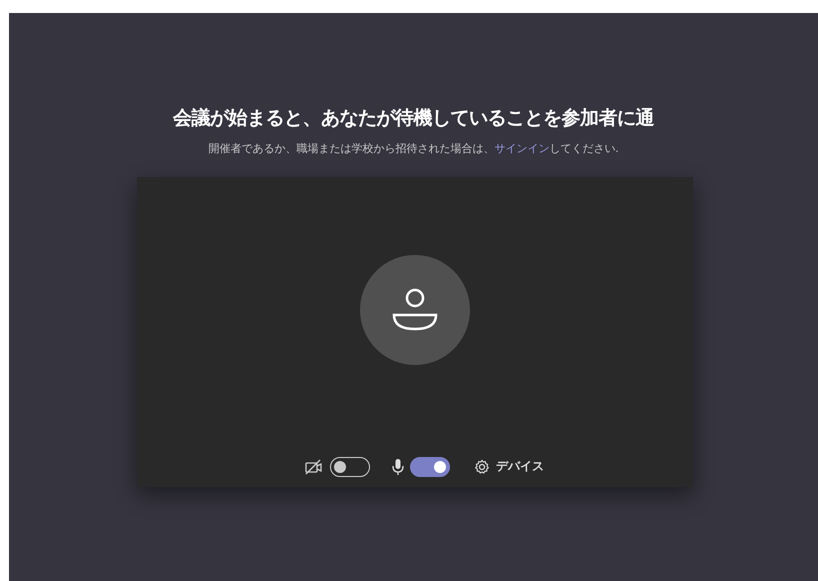 The width and height of the screenshot is (818, 581). Describe the element at coordinates (482, 466) in the screenshot. I see `settings-icon` at that location.